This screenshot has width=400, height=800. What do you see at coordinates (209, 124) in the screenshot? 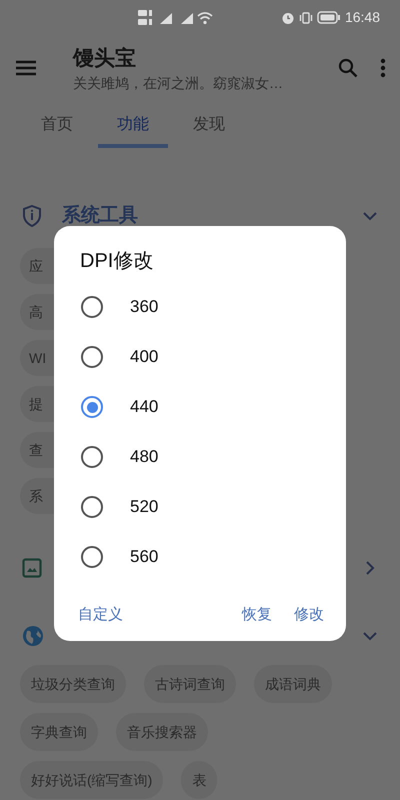
I see `tab: 发现` at bounding box center [209, 124].